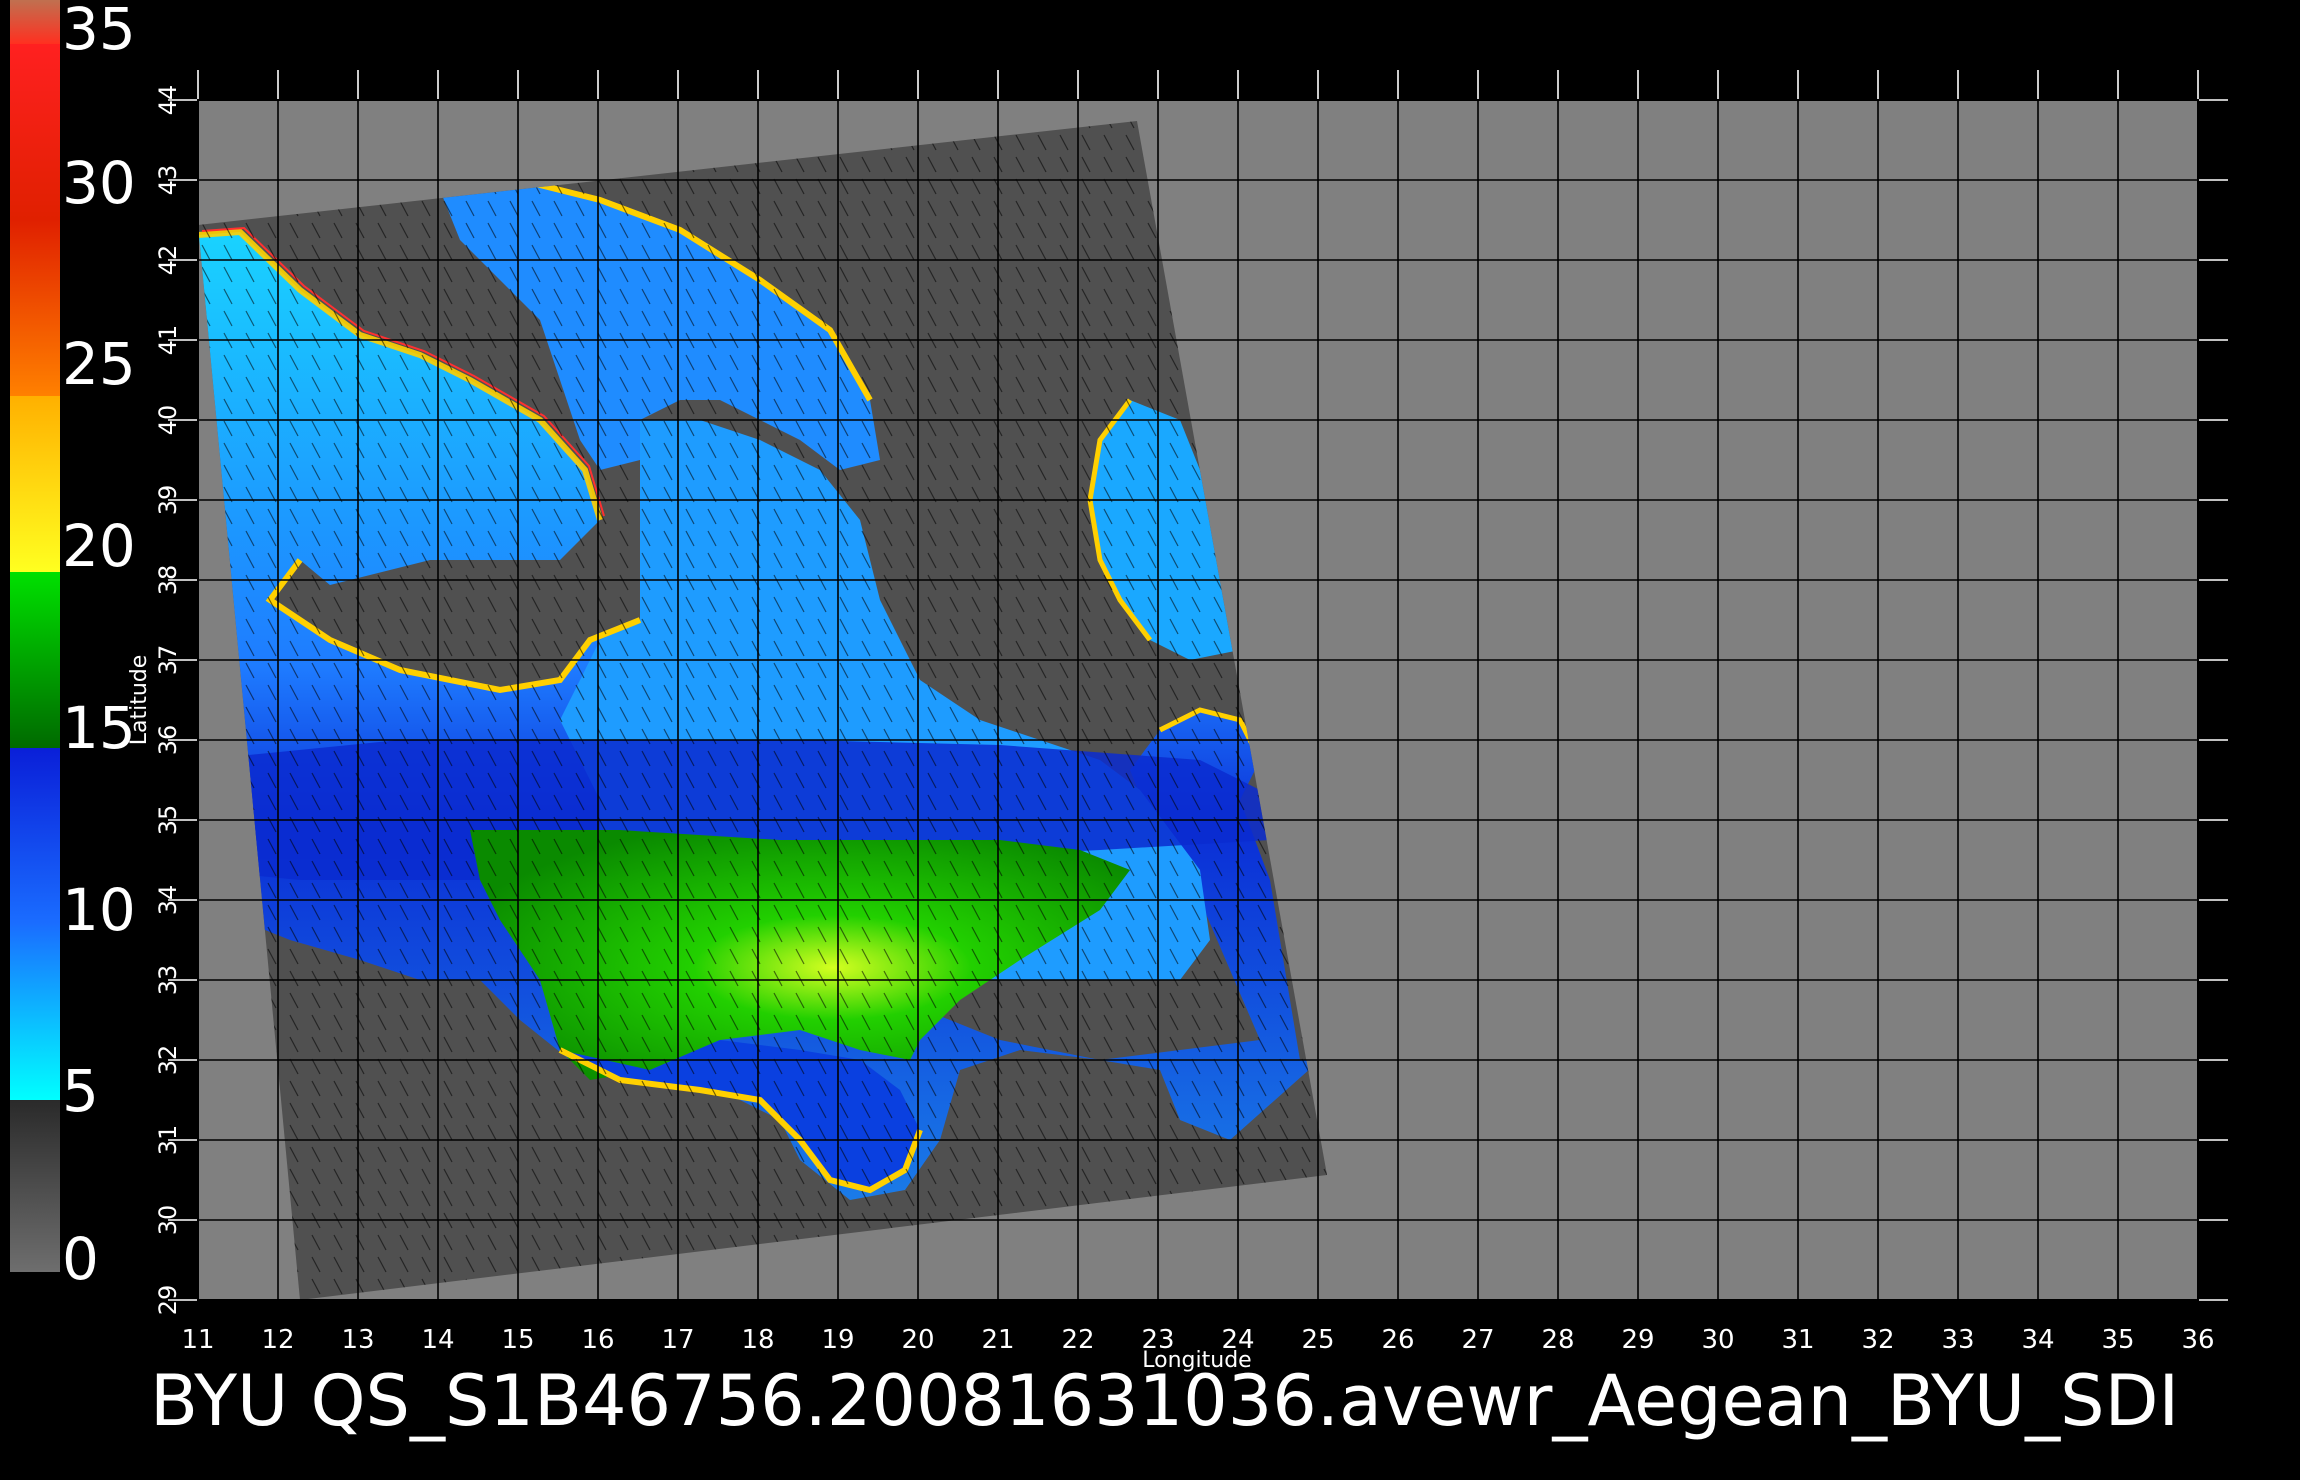 The height and width of the screenshot is (1480, 2300). I want to click on color-scale-label: 5, so click(80, 1091).